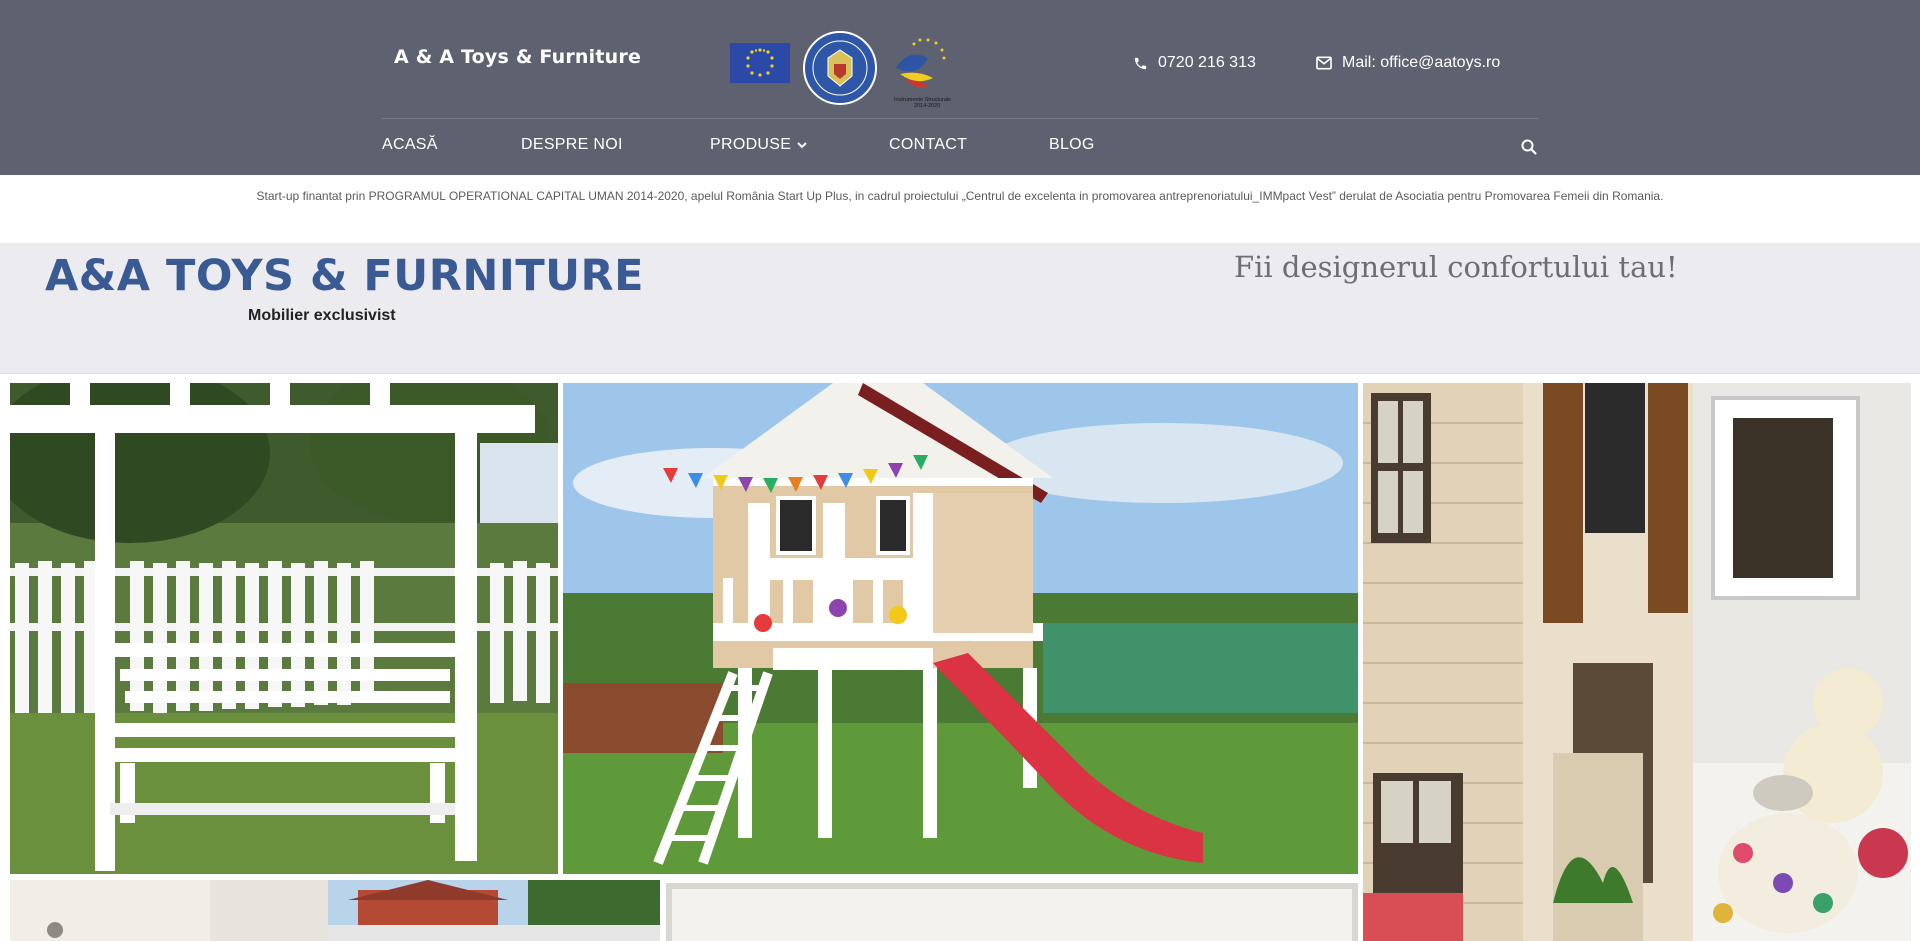 Image resolution: width=1920 pixels, height=941 pixels. I want to click on slogan: Fii designerul confortului tau!, so click(1456, 267).